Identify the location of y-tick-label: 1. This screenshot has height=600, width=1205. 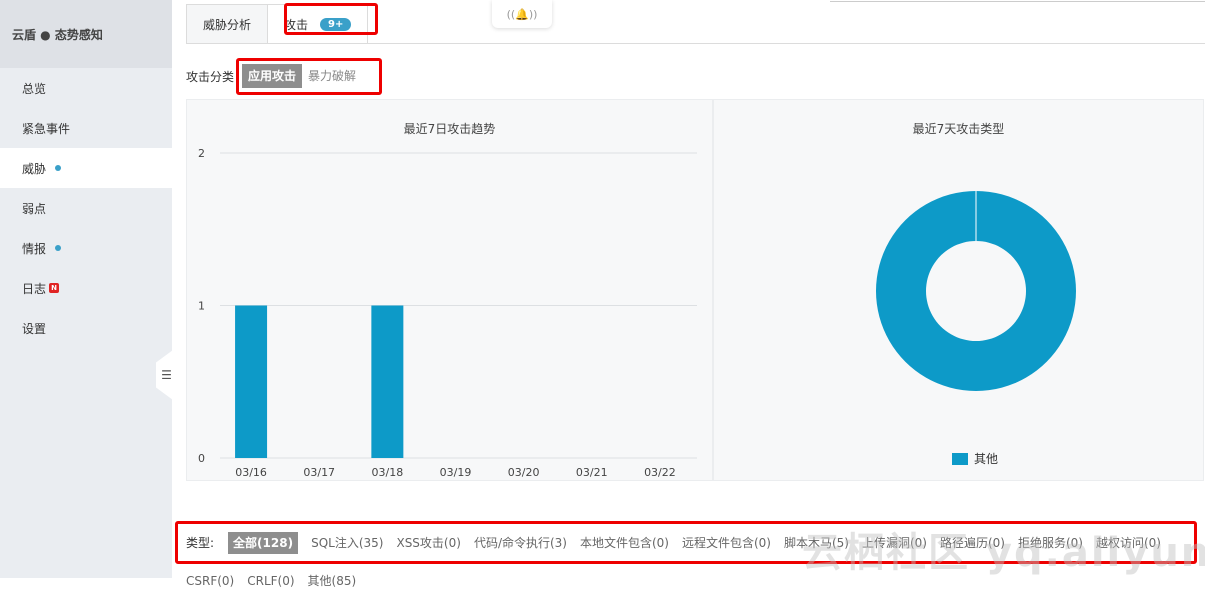
(201, 306).